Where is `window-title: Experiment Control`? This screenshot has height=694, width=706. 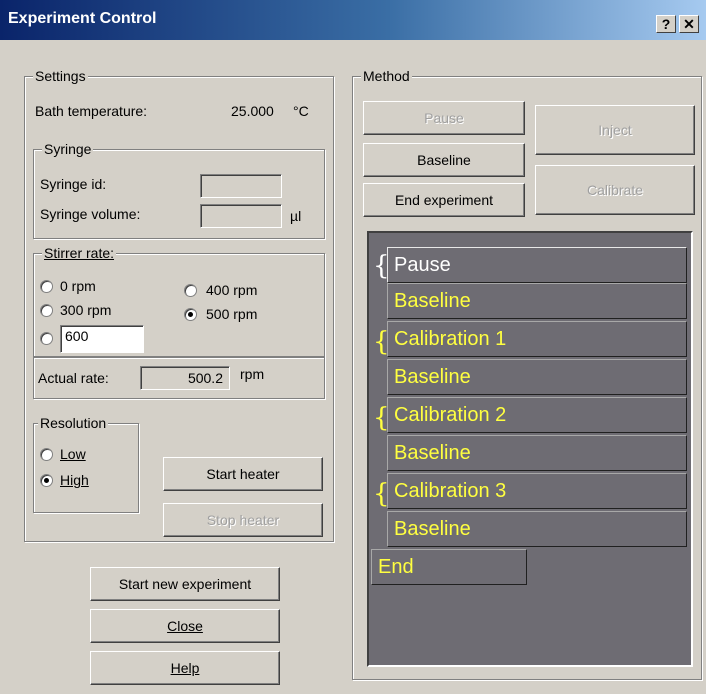 window-title: Experiment Control is located at coordinates (82, 18).